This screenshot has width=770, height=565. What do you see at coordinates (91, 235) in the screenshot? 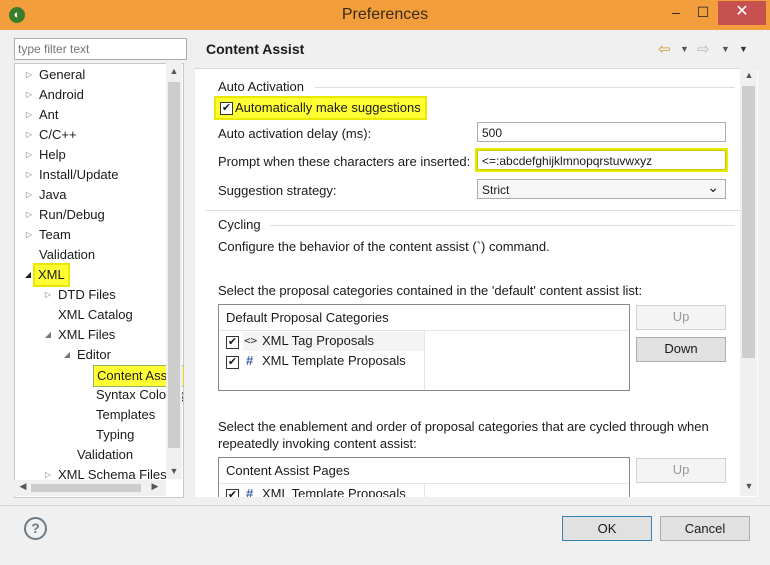
I see `tree-item: ▷ Team` at bounding box center [91, 235].